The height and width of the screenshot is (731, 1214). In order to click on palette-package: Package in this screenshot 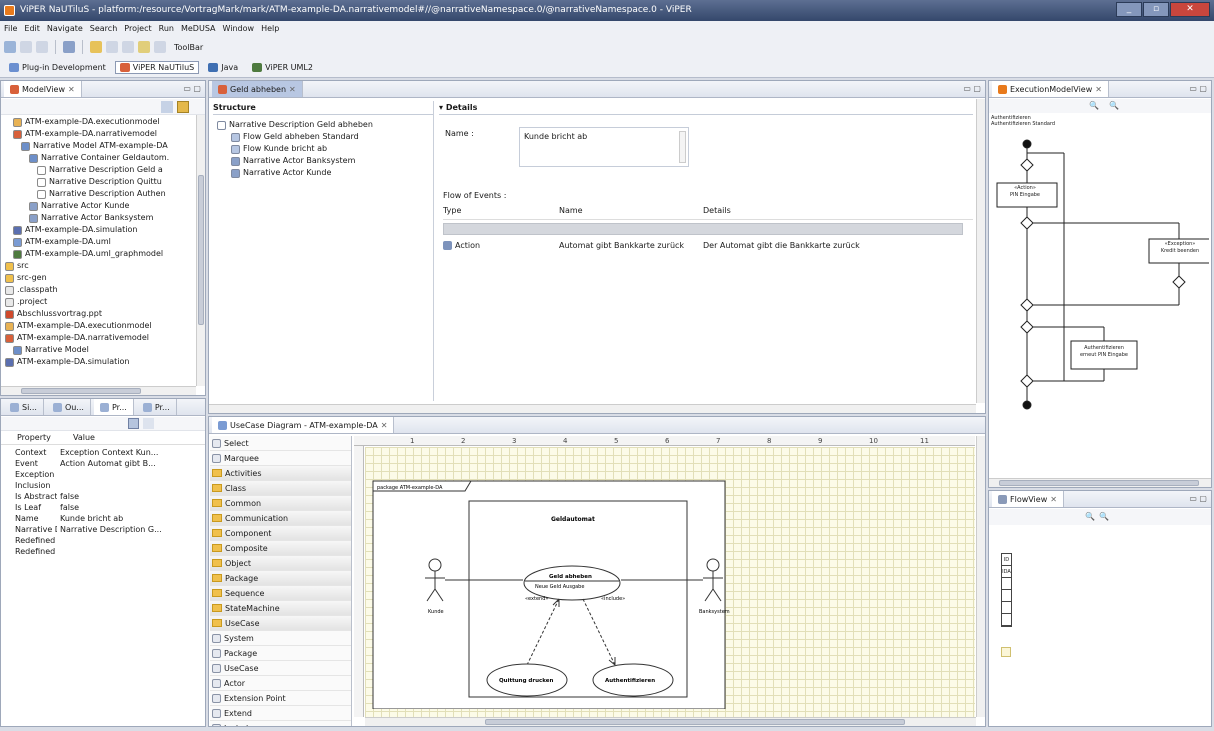, I will do `click(280, 578)`.